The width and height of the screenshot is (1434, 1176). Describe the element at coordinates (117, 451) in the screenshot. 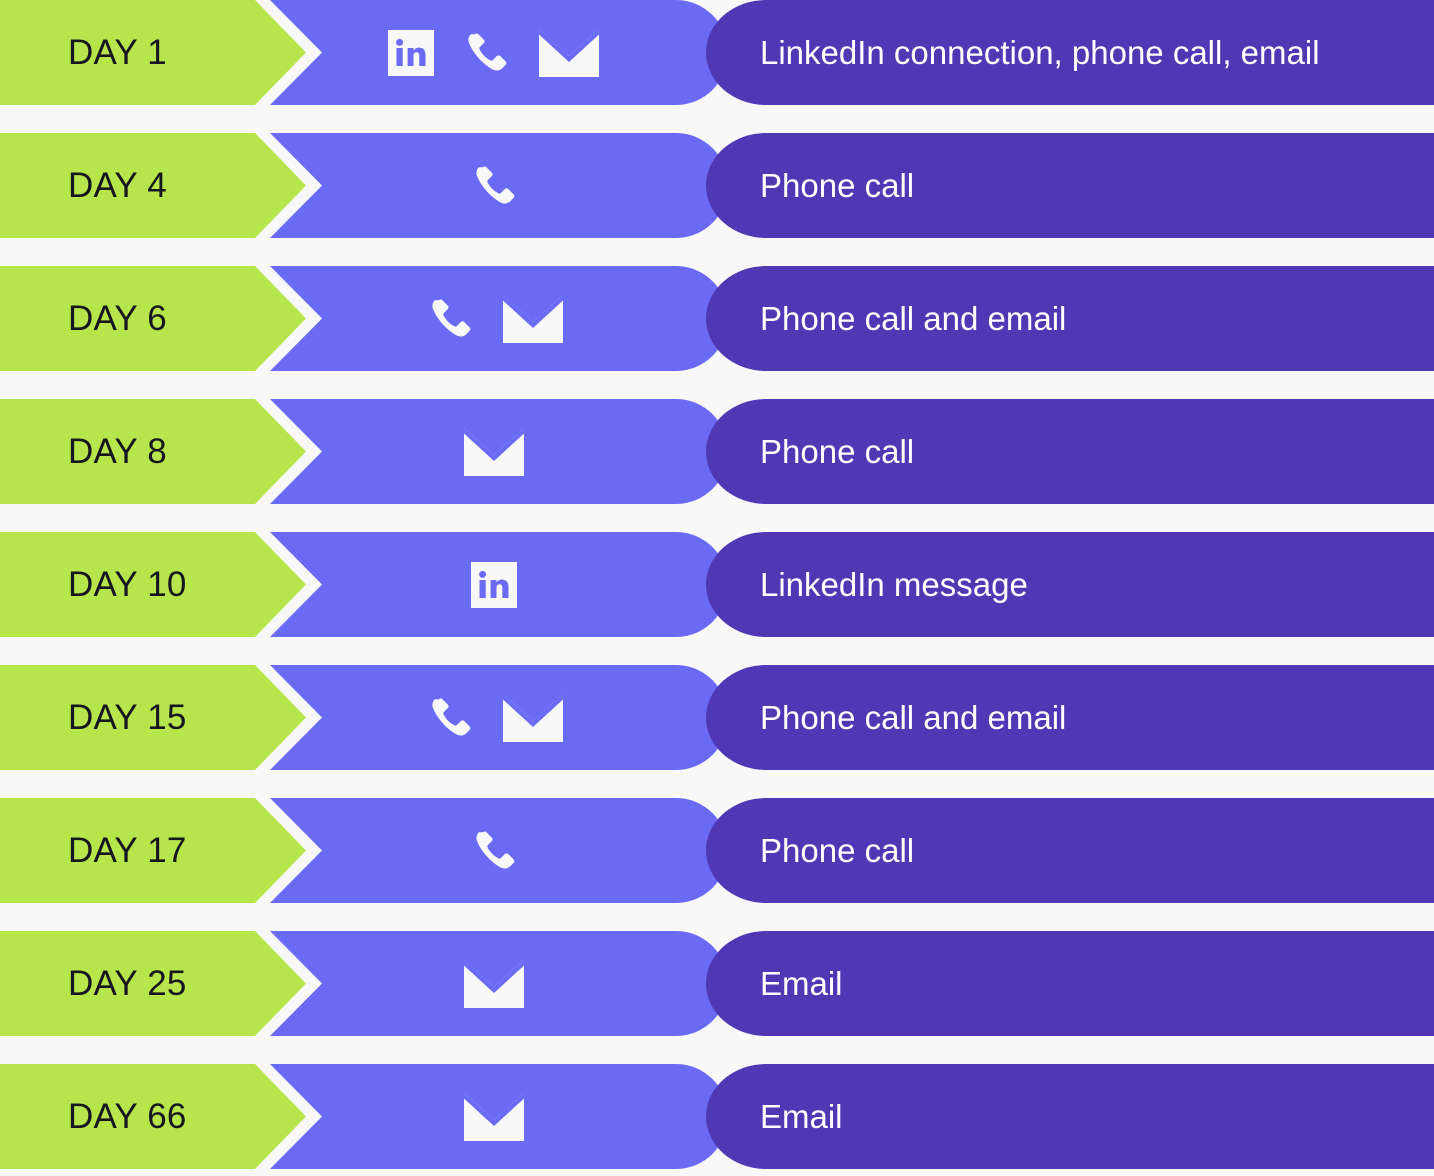

I see `day-label: DAY 8` at that location.